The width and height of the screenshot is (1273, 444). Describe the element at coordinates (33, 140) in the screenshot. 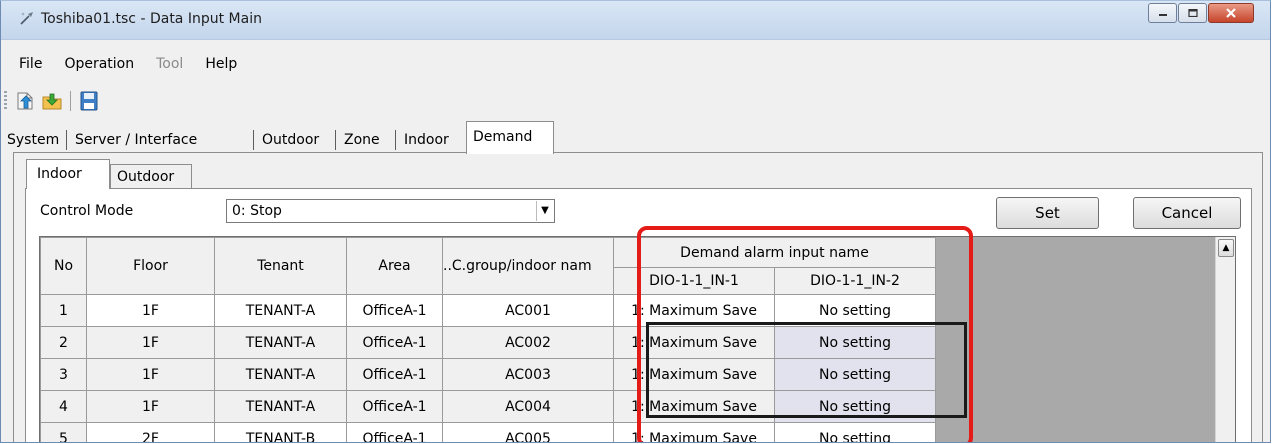

I see `tab-system: System` at that location.